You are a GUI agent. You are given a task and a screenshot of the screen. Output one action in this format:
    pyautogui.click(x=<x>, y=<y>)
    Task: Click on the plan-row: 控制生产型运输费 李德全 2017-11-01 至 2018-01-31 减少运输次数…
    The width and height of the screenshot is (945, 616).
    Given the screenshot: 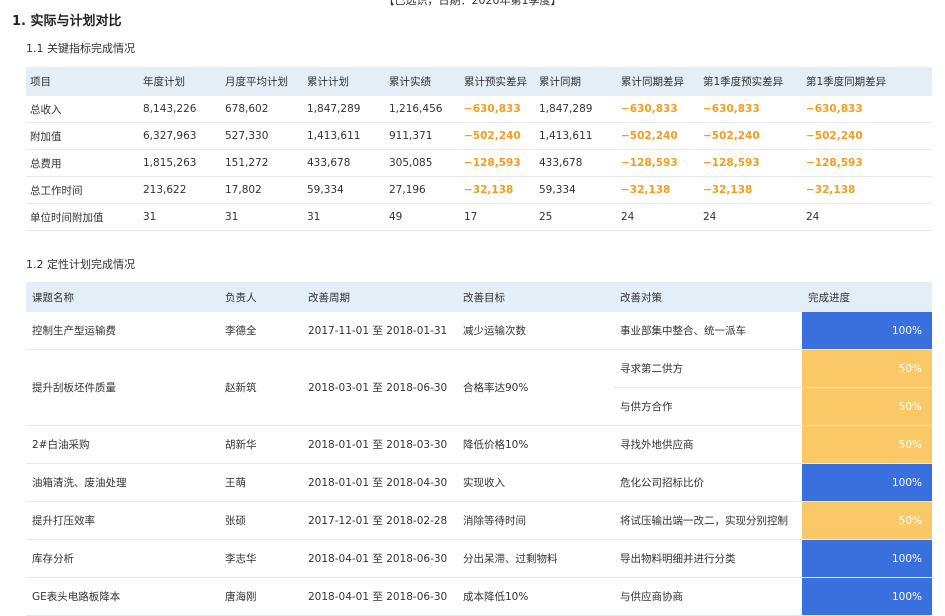 What is the action you would take?
    pyautogui.click(x=479, y=331)
    